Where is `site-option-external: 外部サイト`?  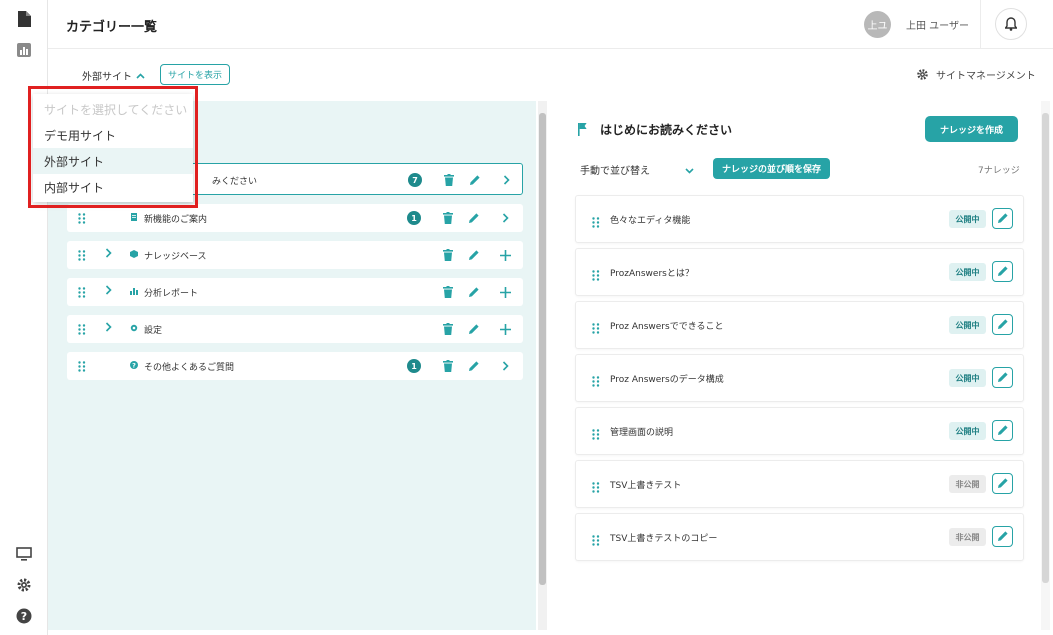
site-option-external: 外部サイト is located at coordinates (113, 161).